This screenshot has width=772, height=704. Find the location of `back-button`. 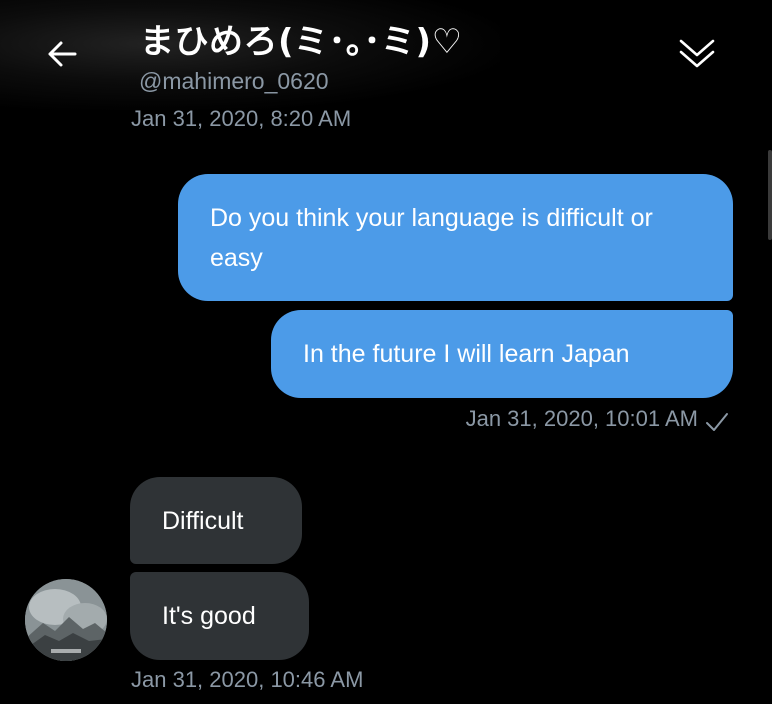

back-button is located at coordinates (62, 54).